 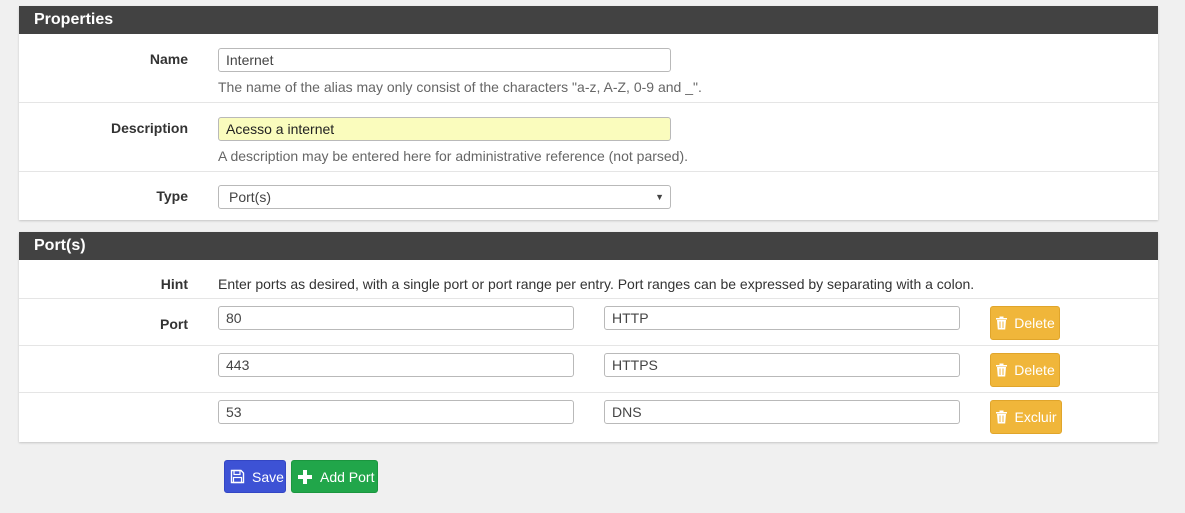 I want to click on port-number-input: 443, so click(x=396, y=365).